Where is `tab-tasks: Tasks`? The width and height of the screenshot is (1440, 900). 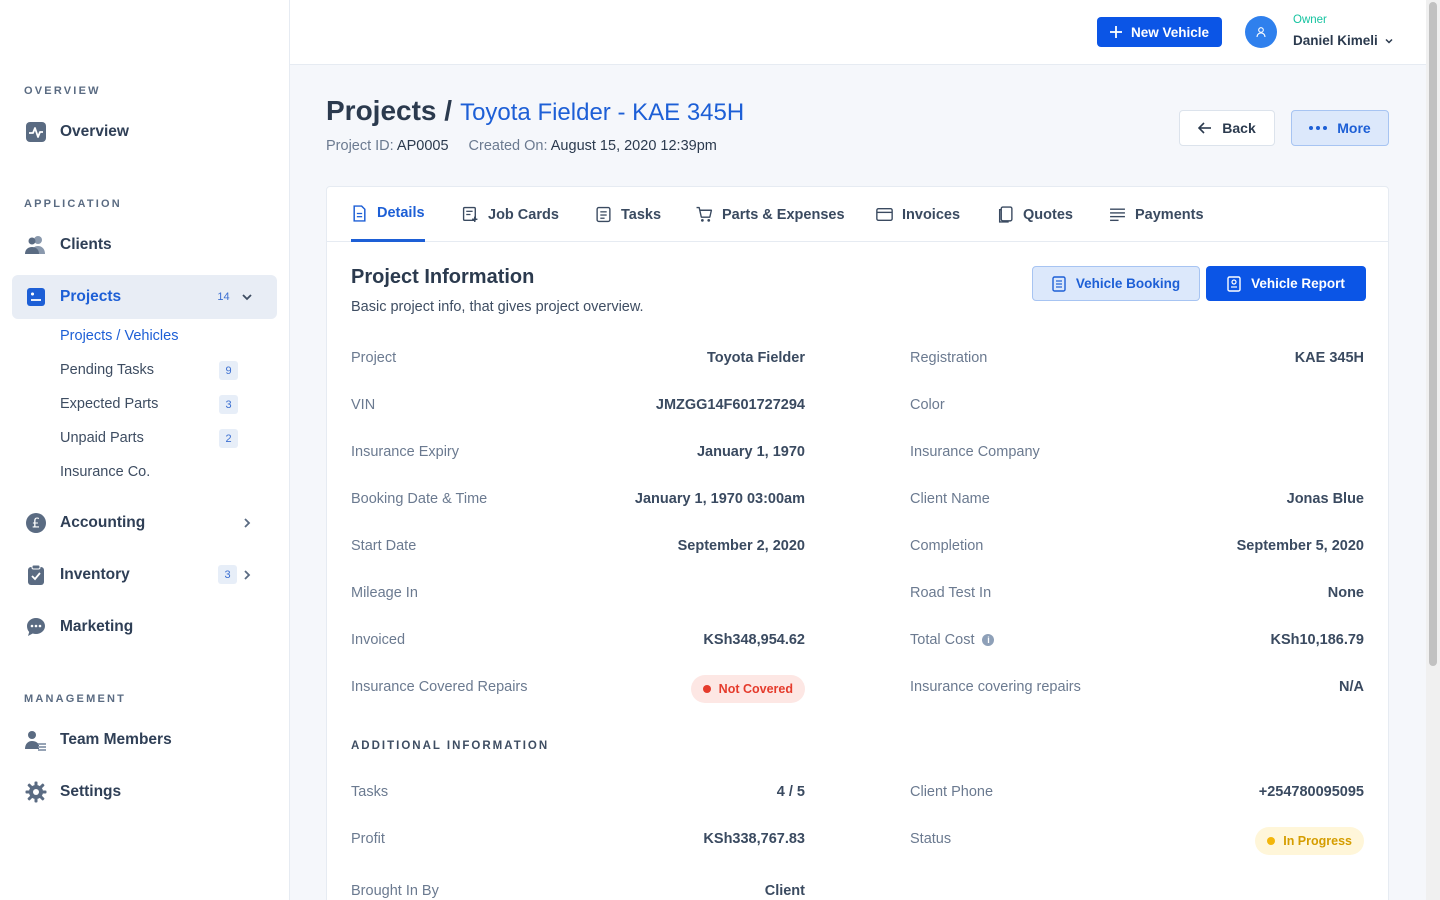 tab-tasks: Tasks is located at coordinates (628, 214).